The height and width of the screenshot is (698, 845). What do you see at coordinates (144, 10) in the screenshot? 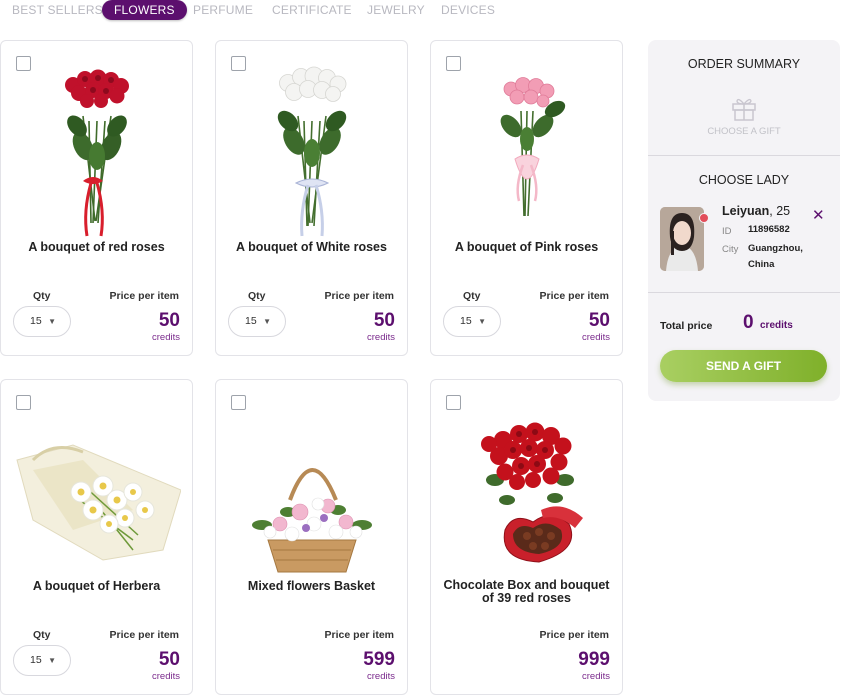
I see `tab-flowers: FLOWERS` at bounding box center [144, 10].